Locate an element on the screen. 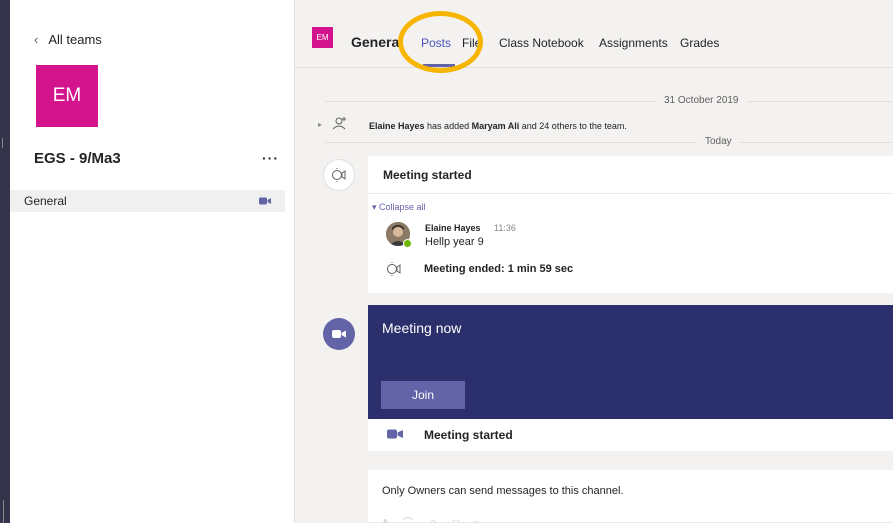  more-options-icon: ··· is located at coordinates (270, 158).